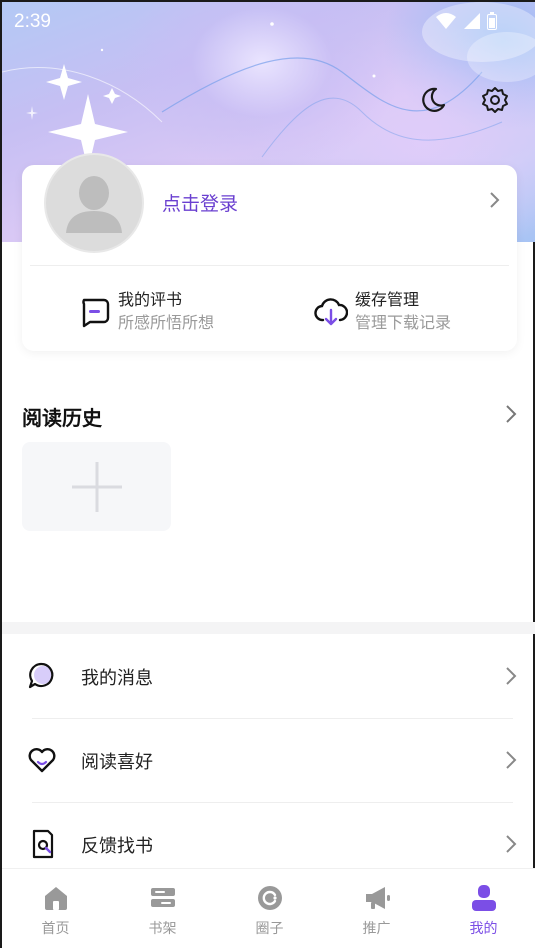 Image resolution: width=535 pixels, height=951 pixels. What do you see at coordinates (166, 322) in the screenshot?
I see `quick-subtitle: 所感所悟所想` at bounding box center [166, 322].